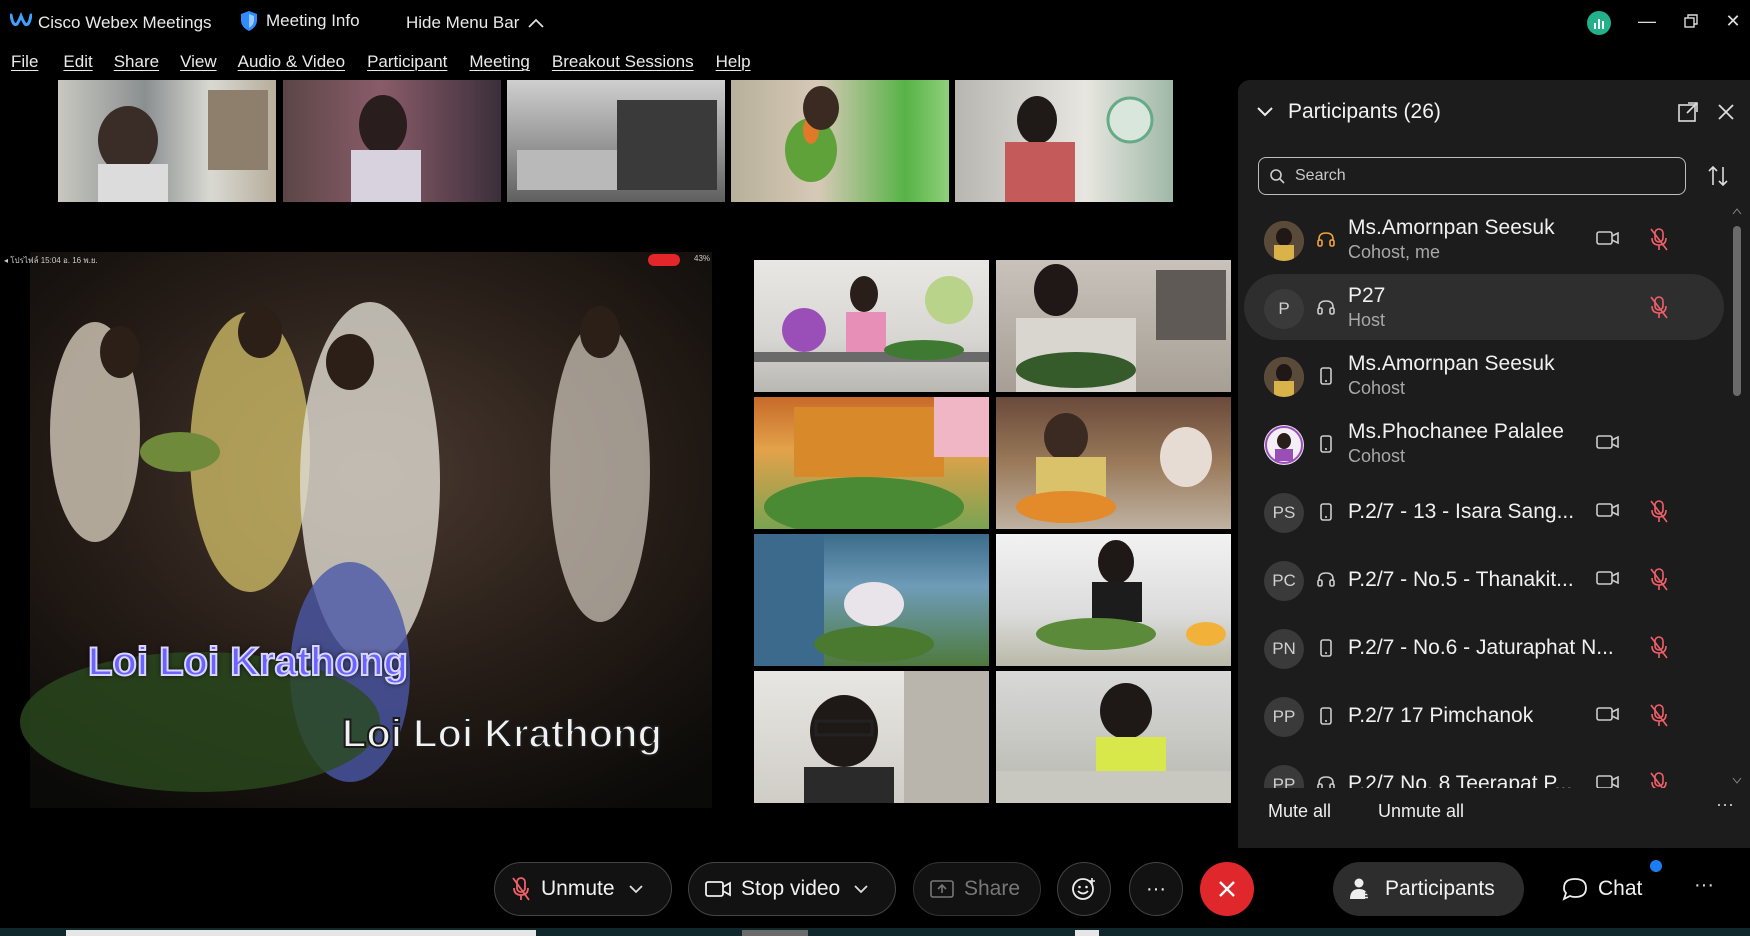 This screenshot has height=936, width=1750. Describe the element at coordinates (1277, 176) in the screenshot. I see `search-icon` at that location.